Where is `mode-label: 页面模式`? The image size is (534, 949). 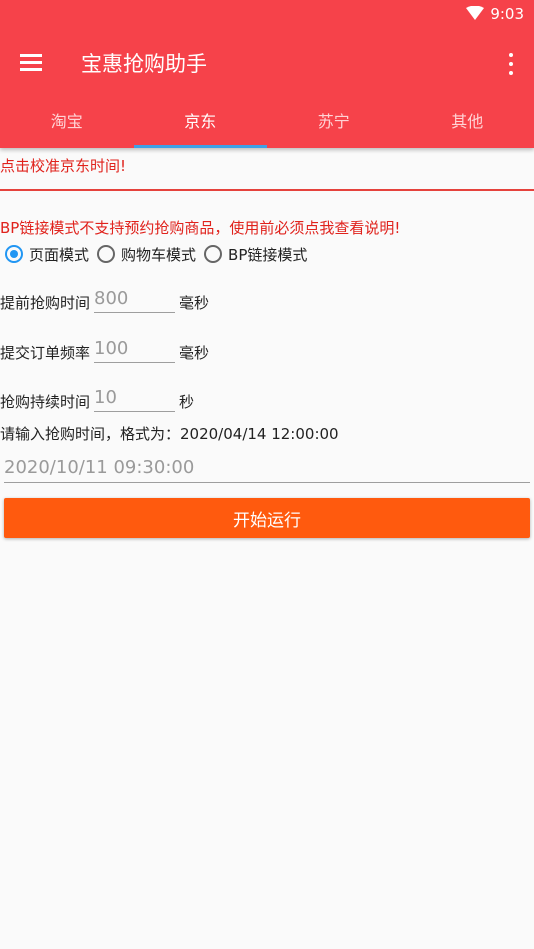 mode-label: 页面模式 is located at coordinates (59, 254).